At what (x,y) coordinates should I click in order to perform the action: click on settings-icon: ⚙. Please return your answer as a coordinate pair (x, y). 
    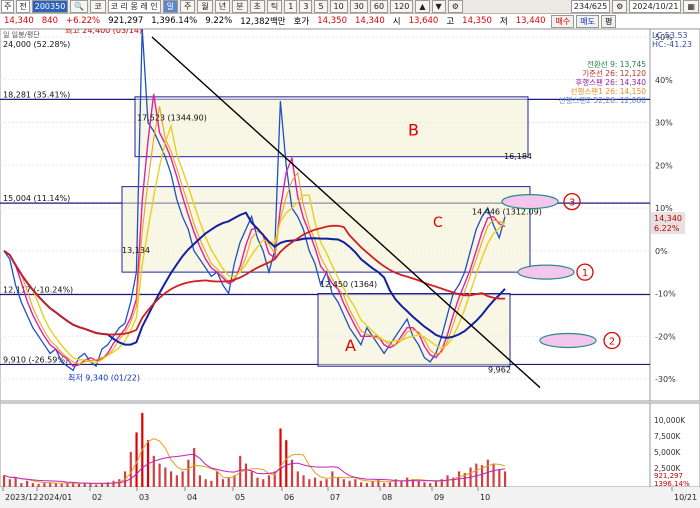
    Looking at the image, I should click on (455, 6).